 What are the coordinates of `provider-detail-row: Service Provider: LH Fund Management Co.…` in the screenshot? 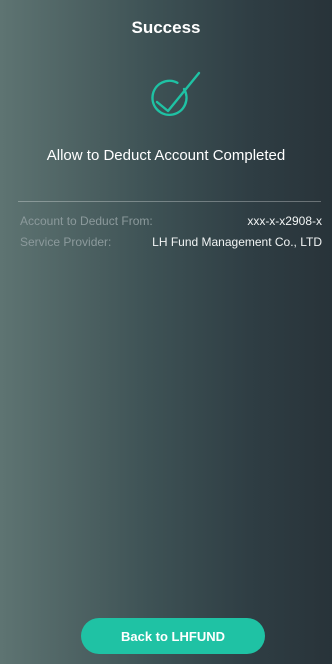 It's located at (171, 251).